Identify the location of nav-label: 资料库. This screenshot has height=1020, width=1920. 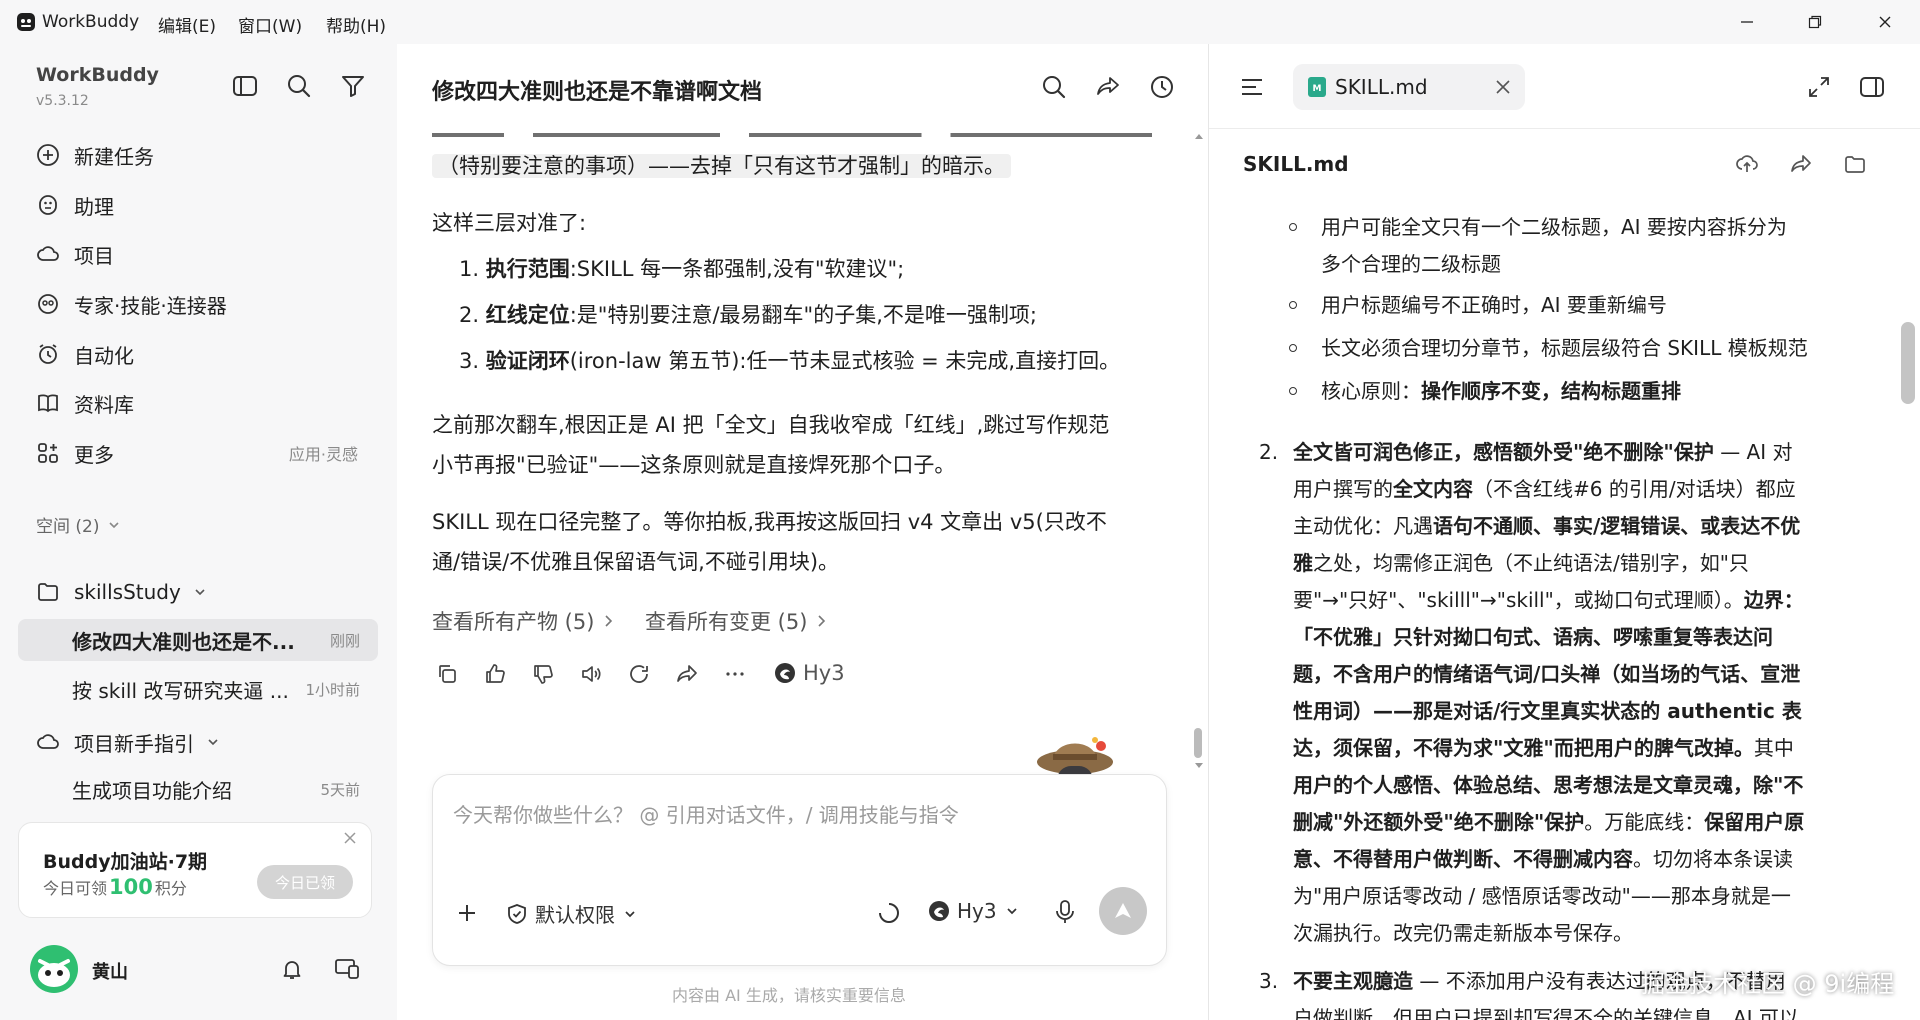
(104, 404).